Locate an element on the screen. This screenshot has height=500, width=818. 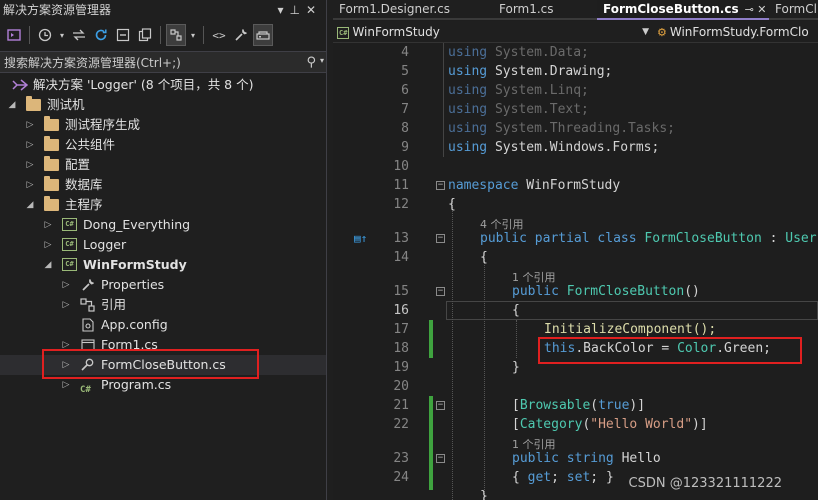
tree-item: ◢ C# WinFormStudy is located at coordinates (163, 265).